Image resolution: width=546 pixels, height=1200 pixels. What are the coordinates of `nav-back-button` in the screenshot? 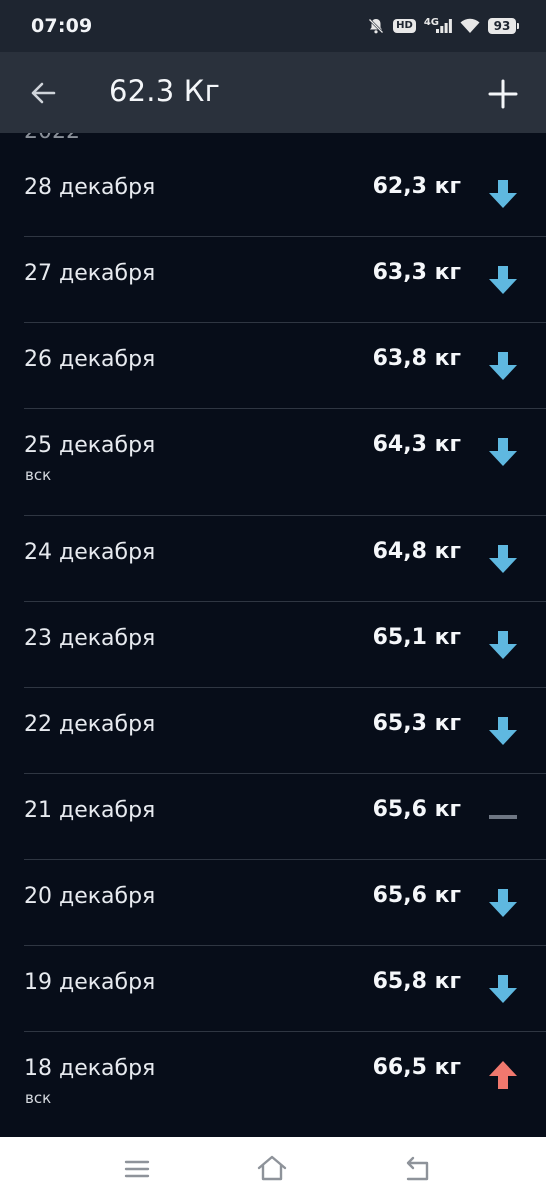 It's located at (416, 1169).